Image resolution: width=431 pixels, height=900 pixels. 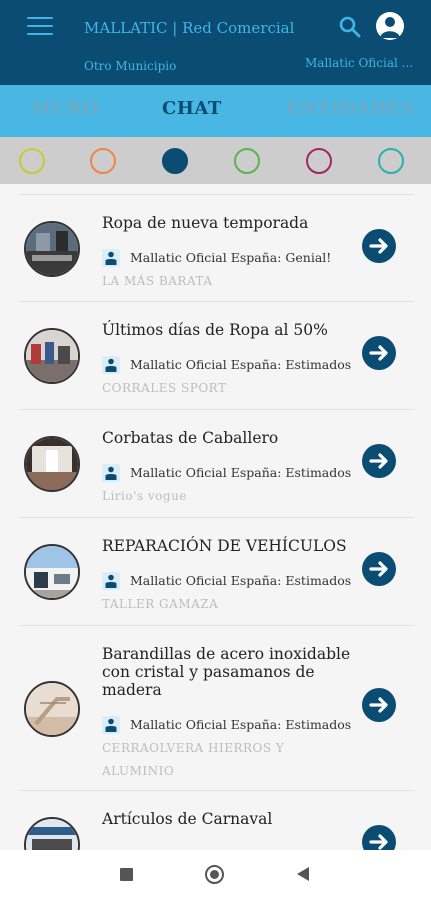 I want to click on chat-item: Artículos de Carnaval, so click(x=217, y=820).